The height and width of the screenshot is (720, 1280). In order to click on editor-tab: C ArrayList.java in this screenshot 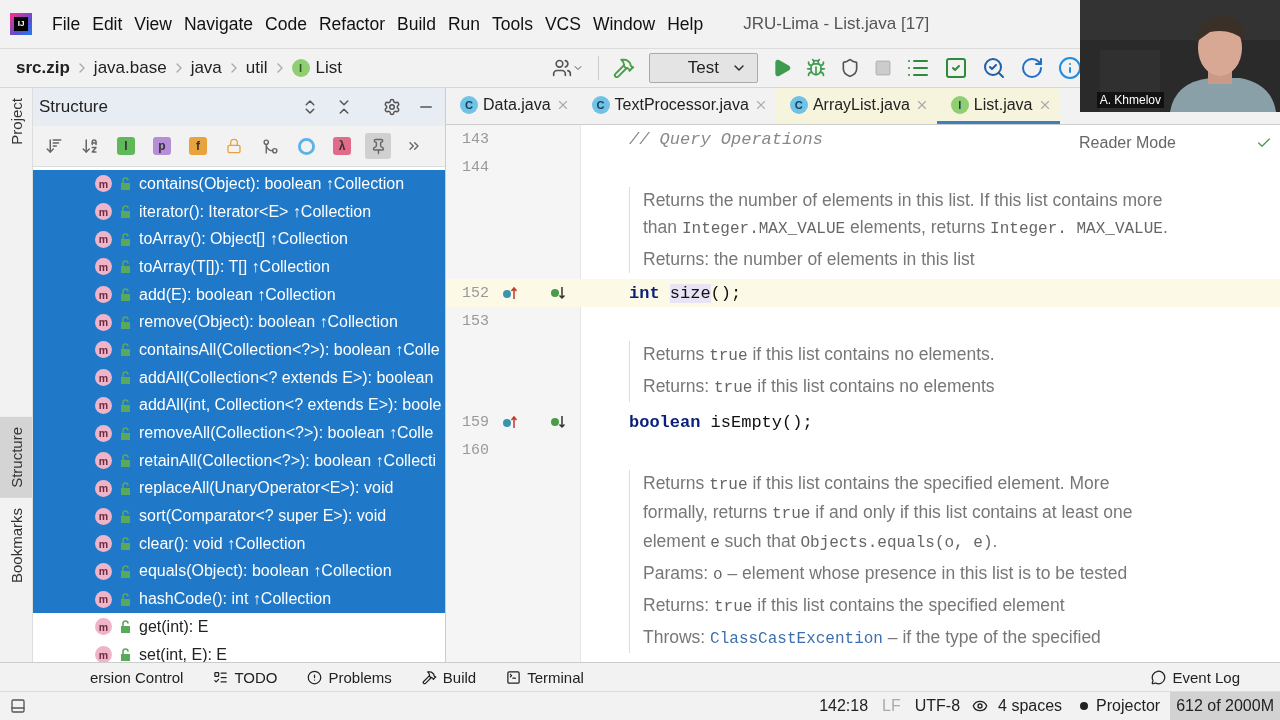, I will do `click(856, 106)`.